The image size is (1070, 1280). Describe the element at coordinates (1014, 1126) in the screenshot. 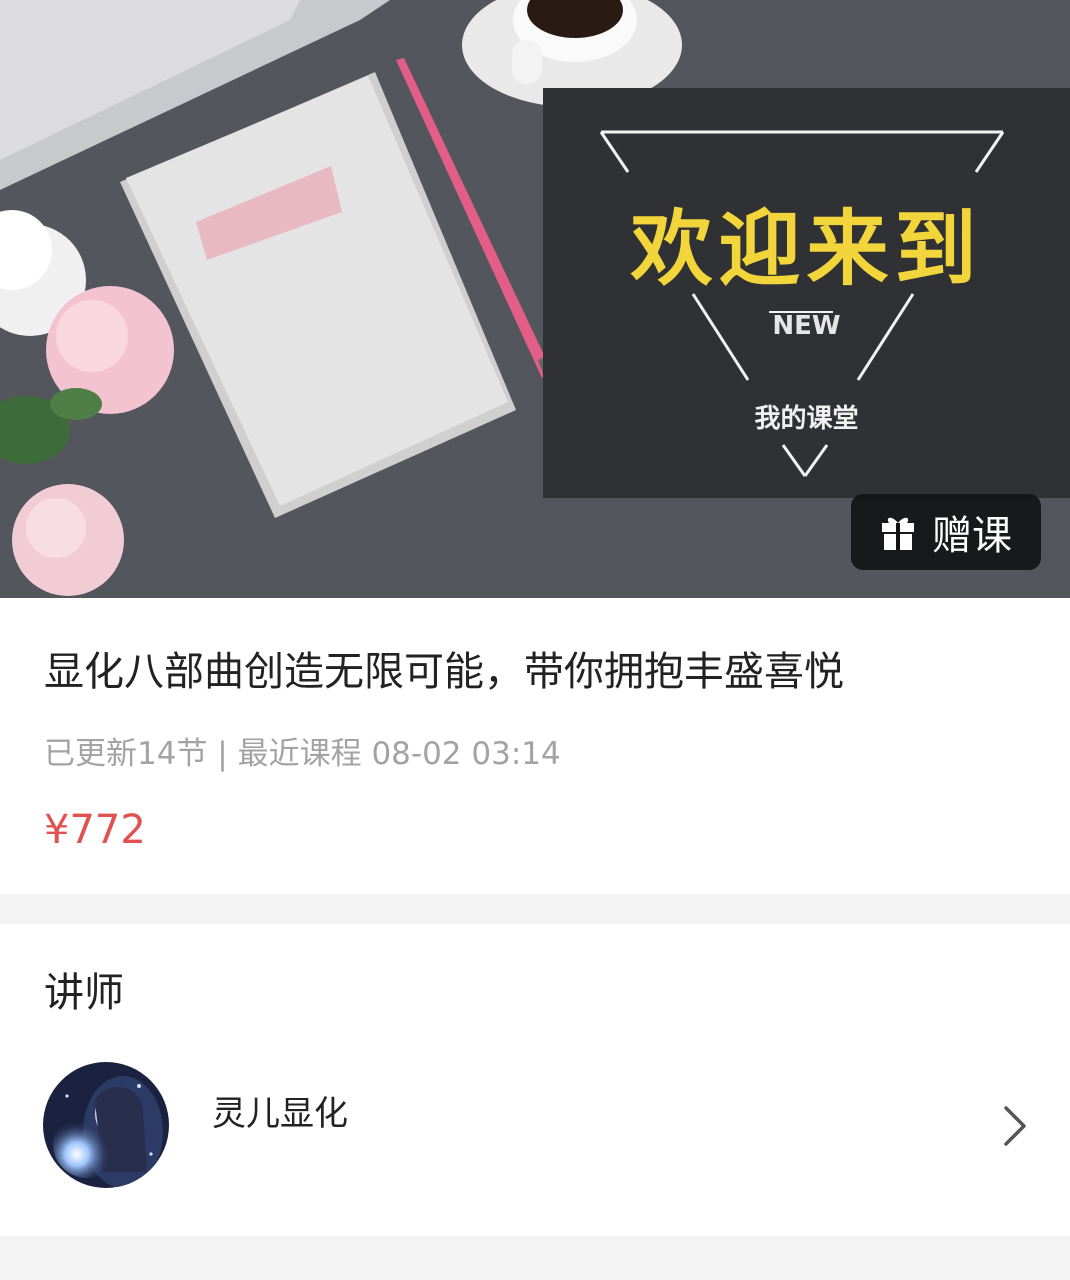

I see `chevron-right-icon` at that location.